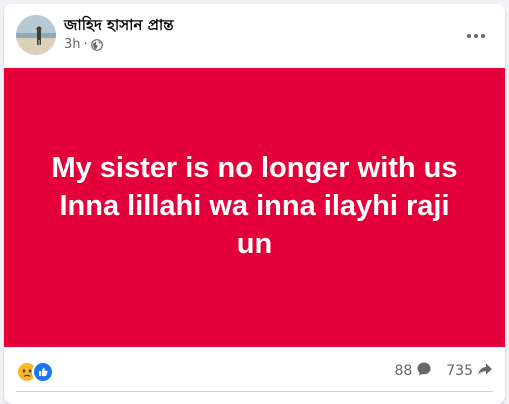 The height and width of the screenshot is (404, 509). What do you see at coordinates (96, 44) in the screenshot?
I see `globe-icon` at bounding box center [96, 44].